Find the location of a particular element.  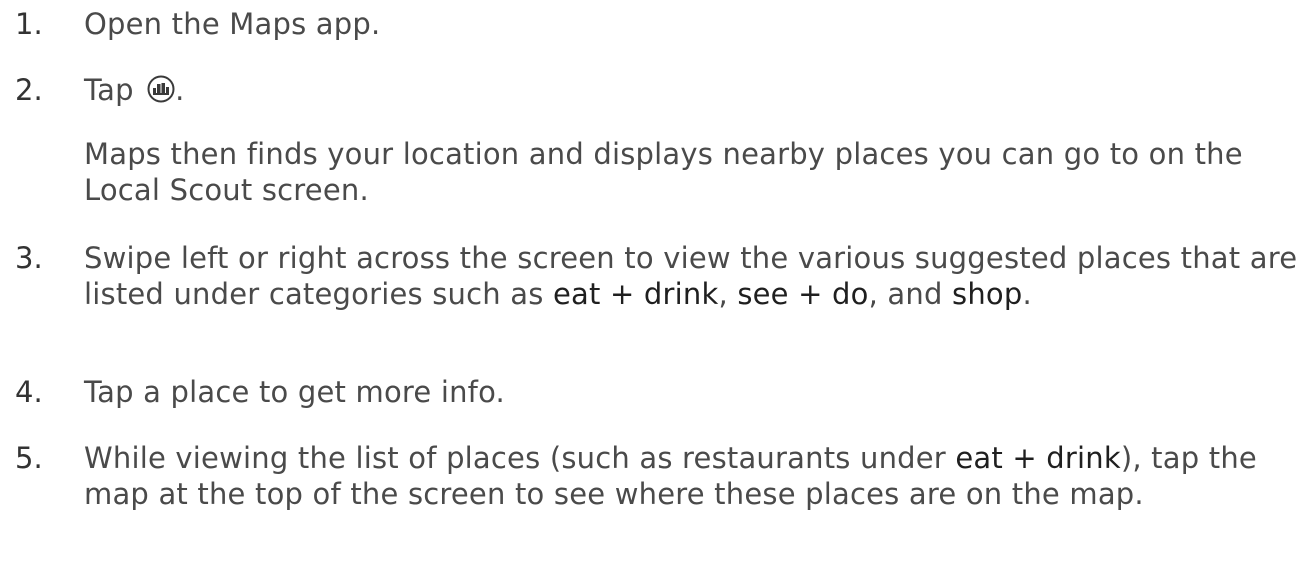

step-text: Tap a place to get more info. is located at coordinates (294, 392).